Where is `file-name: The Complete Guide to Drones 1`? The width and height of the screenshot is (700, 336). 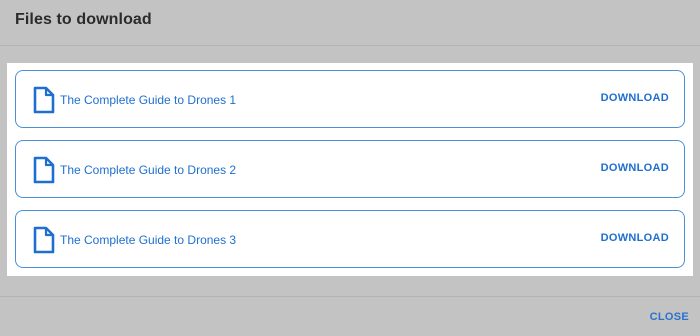 file-name: The Complete Guide to Drones 1 is located at coordinates (148, 100).